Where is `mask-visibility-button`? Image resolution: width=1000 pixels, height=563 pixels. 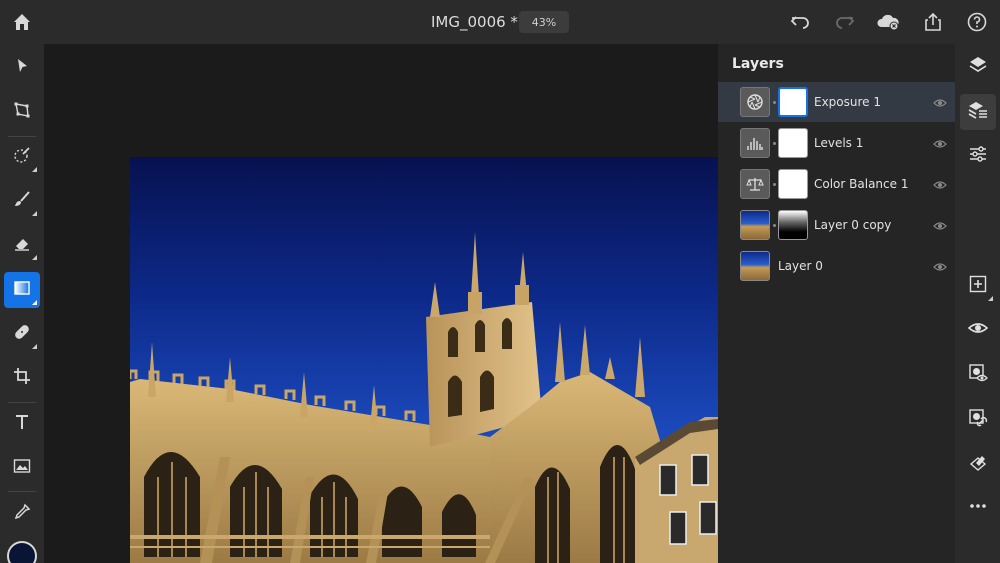 mask-visibility-button is located at coordinates (978, 375).